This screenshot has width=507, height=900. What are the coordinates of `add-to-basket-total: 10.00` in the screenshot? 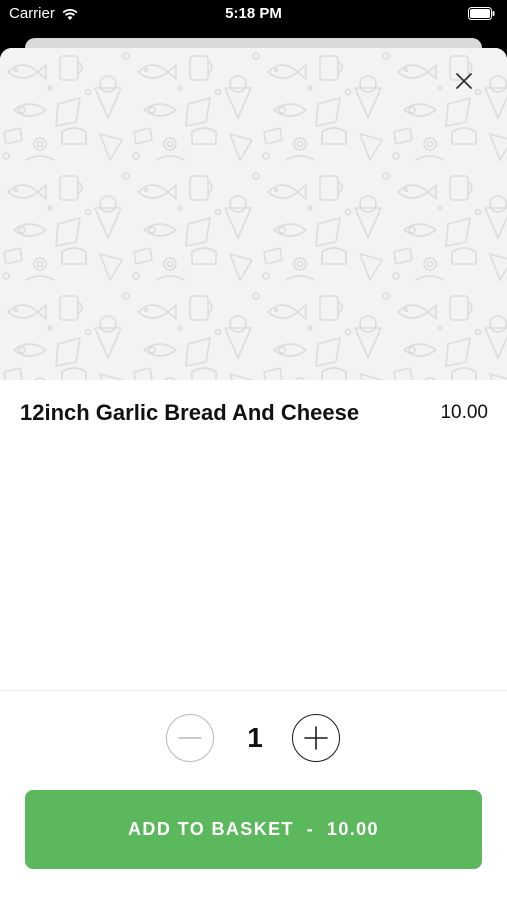 It's located at (352, 829).